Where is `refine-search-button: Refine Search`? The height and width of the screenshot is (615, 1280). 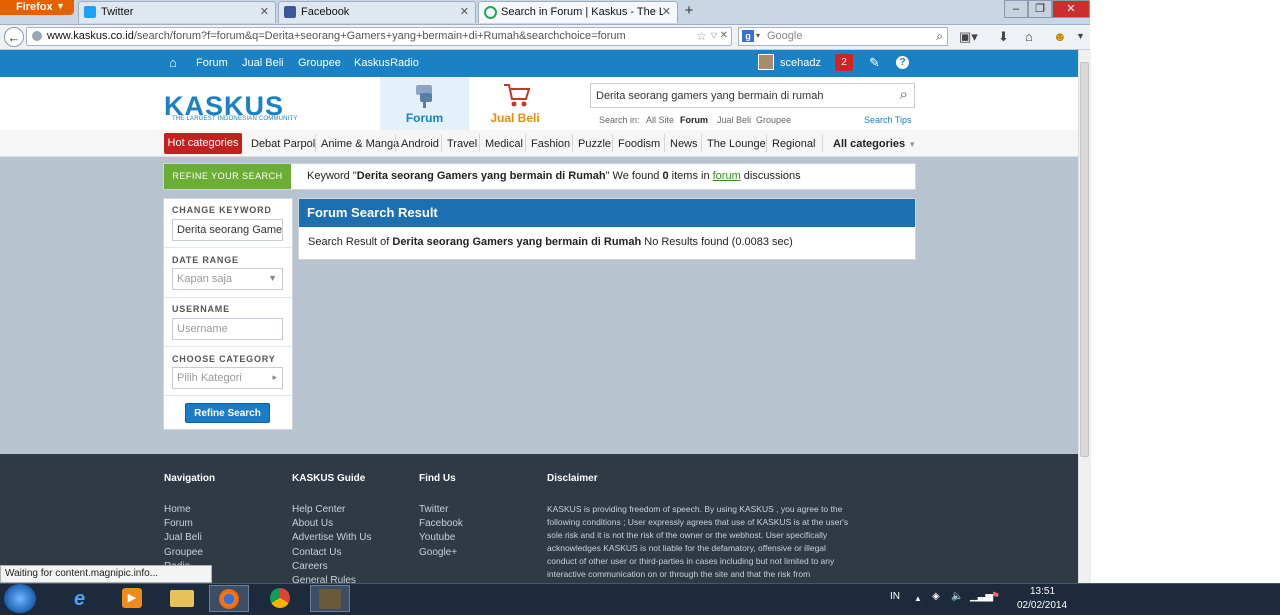
refine-search-button: Refine Search is located at coordinates (227, 413).